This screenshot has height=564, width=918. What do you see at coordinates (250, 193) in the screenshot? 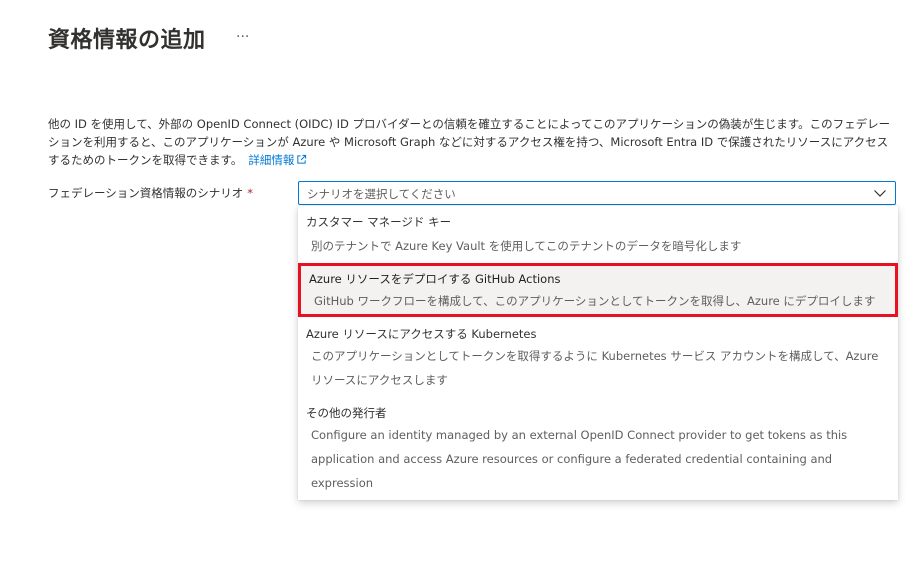
I see `required-mark: *` at bounding box center [250, 193].